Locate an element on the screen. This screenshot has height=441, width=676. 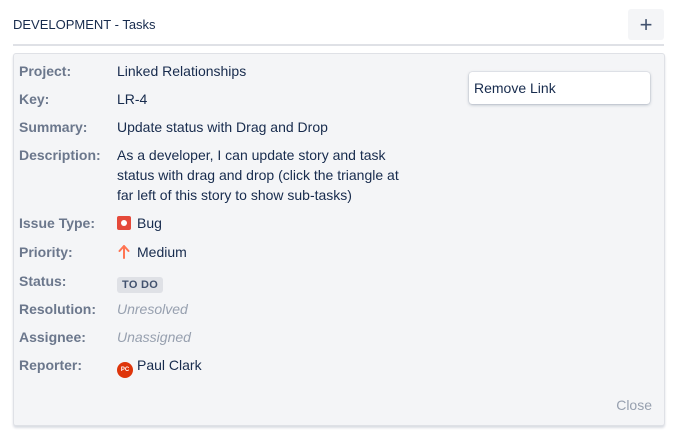
reporter-name: Paul Clark is located at coordinates (169, 365).